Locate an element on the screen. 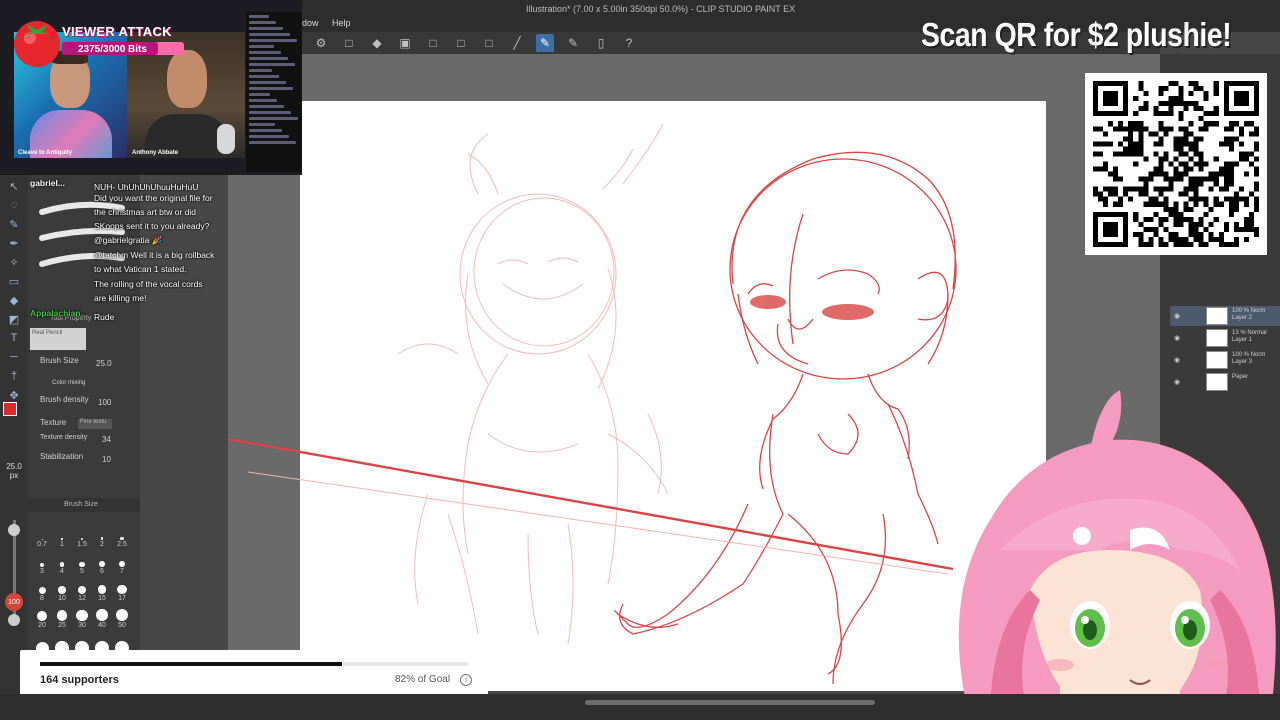 The width and height of the screenshot is (1280, 720). chat-message: are killing me! is located at coordinates (120, 298).